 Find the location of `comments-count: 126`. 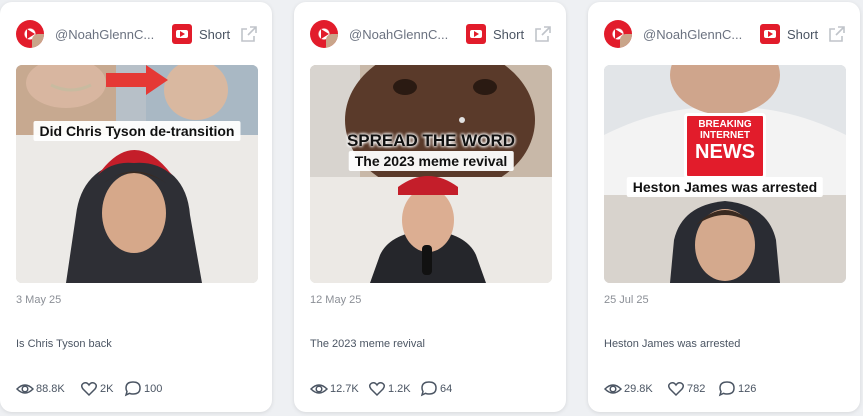

comments-count: 126 is located at coordinates (747, 389).